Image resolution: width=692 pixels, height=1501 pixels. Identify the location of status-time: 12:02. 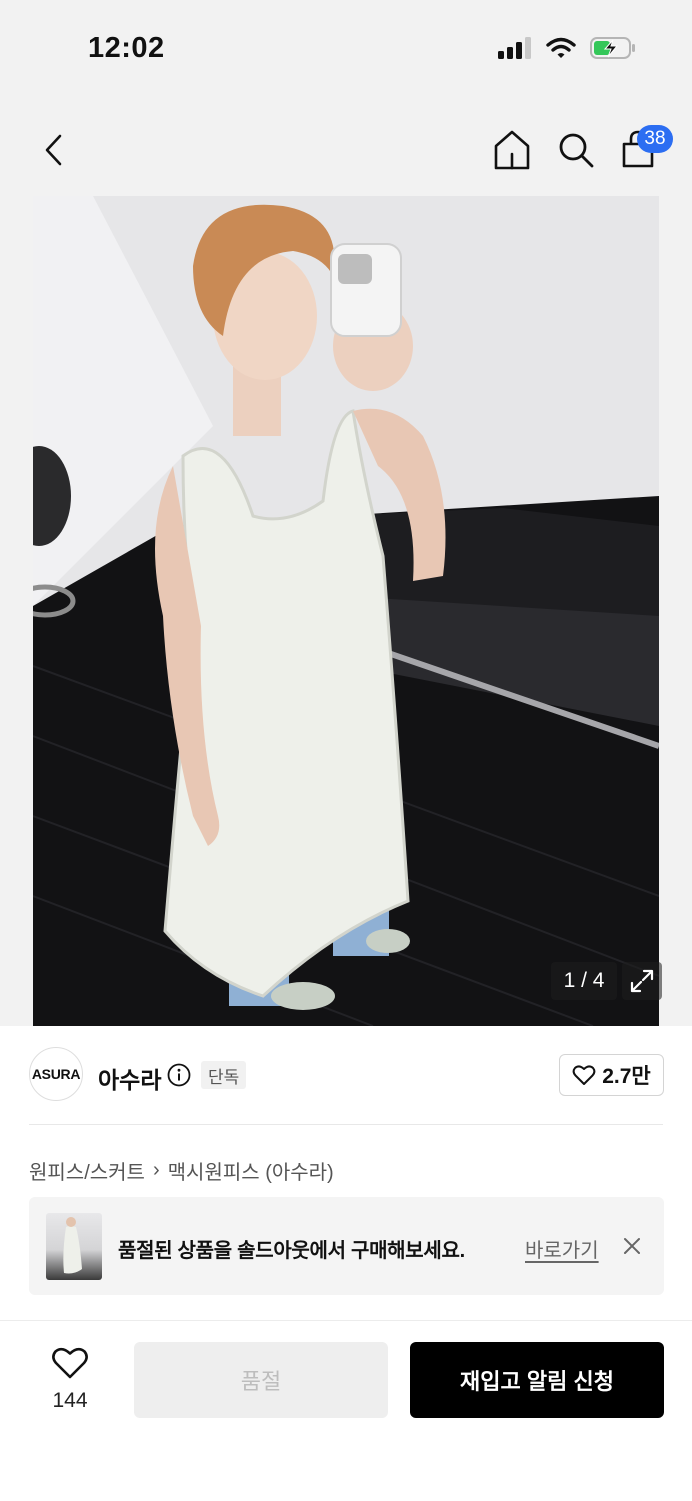
(126, 48).